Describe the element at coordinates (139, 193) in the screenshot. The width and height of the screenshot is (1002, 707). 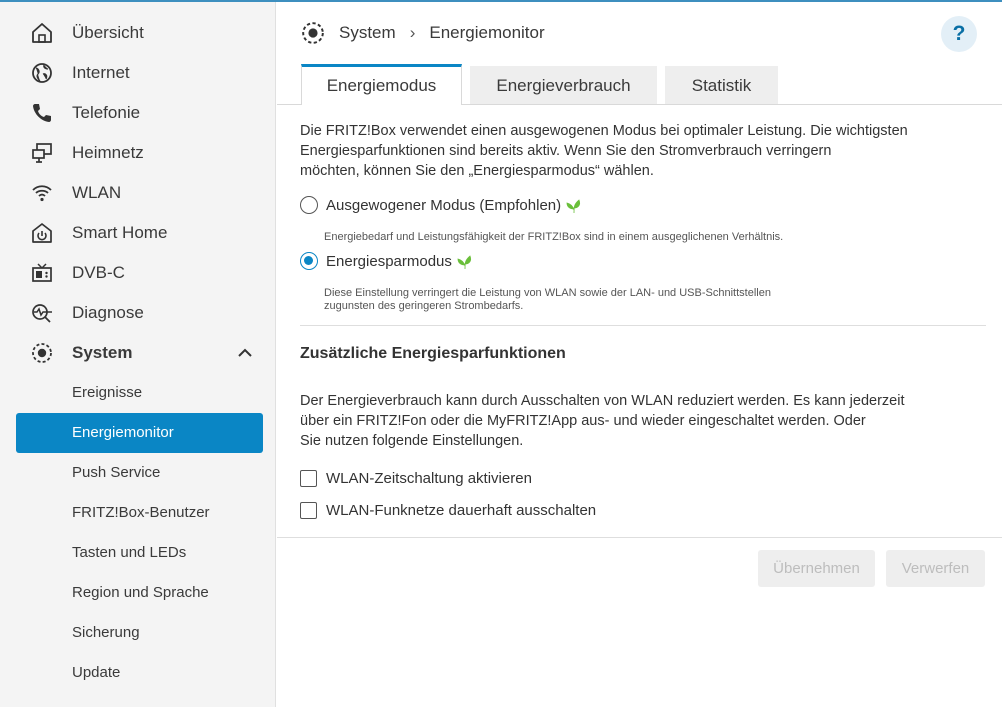
I see `sidebar-item-wlan: WLAN` at that location.